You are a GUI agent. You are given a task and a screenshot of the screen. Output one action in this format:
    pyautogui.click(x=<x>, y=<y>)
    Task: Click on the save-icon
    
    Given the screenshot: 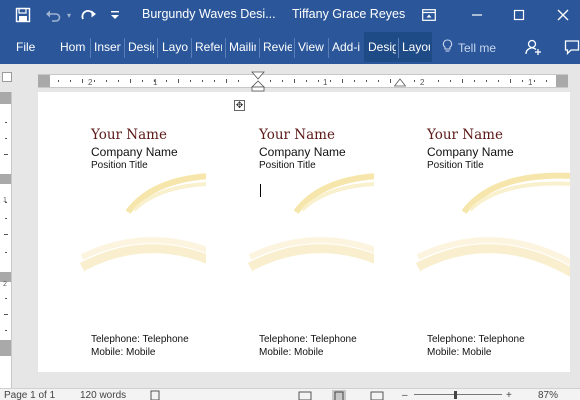 What is the action you would take?
    pyautogui.click(x=23, y=15)
    